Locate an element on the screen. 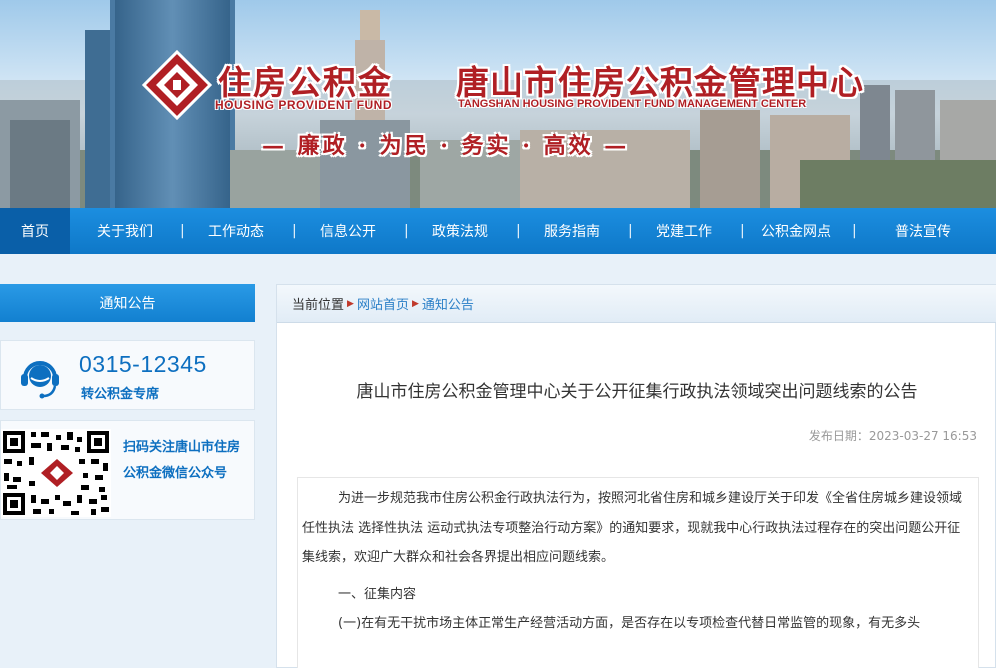 Image resolution: width=996 pixels, height=668 pixels. nav-item-outlets: 公积金网点 is located at coordinates (796, 231).